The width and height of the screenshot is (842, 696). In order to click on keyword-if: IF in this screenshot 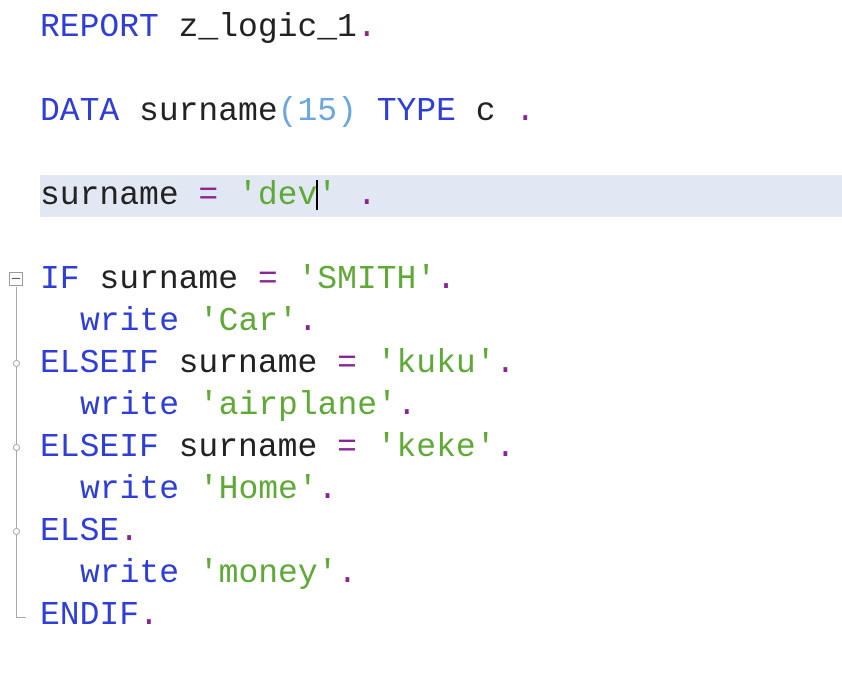, I will do `click(60, 279)`.